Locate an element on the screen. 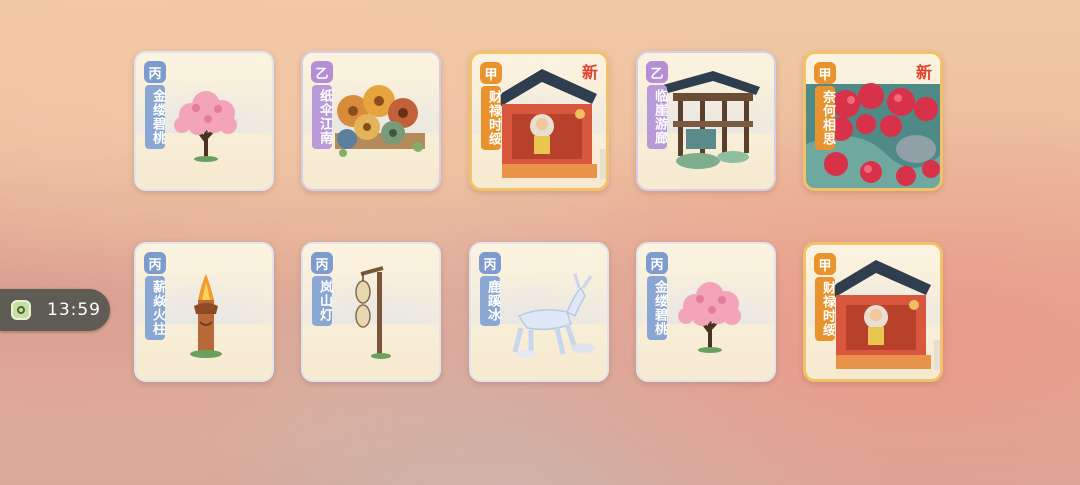  item-card-ice-deer: 丙 鹿蹊冰 is located at coordinates (539, 312).